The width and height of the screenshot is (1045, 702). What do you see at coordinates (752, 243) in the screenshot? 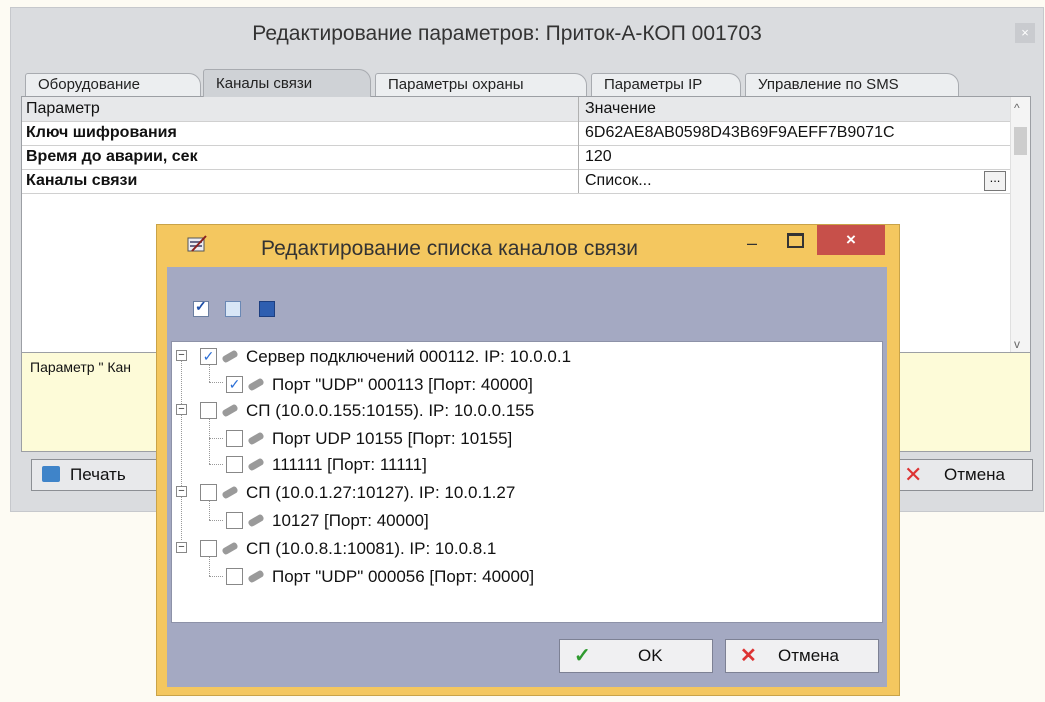
I see `minimize-icon: –` at bounding box center [752, 243].